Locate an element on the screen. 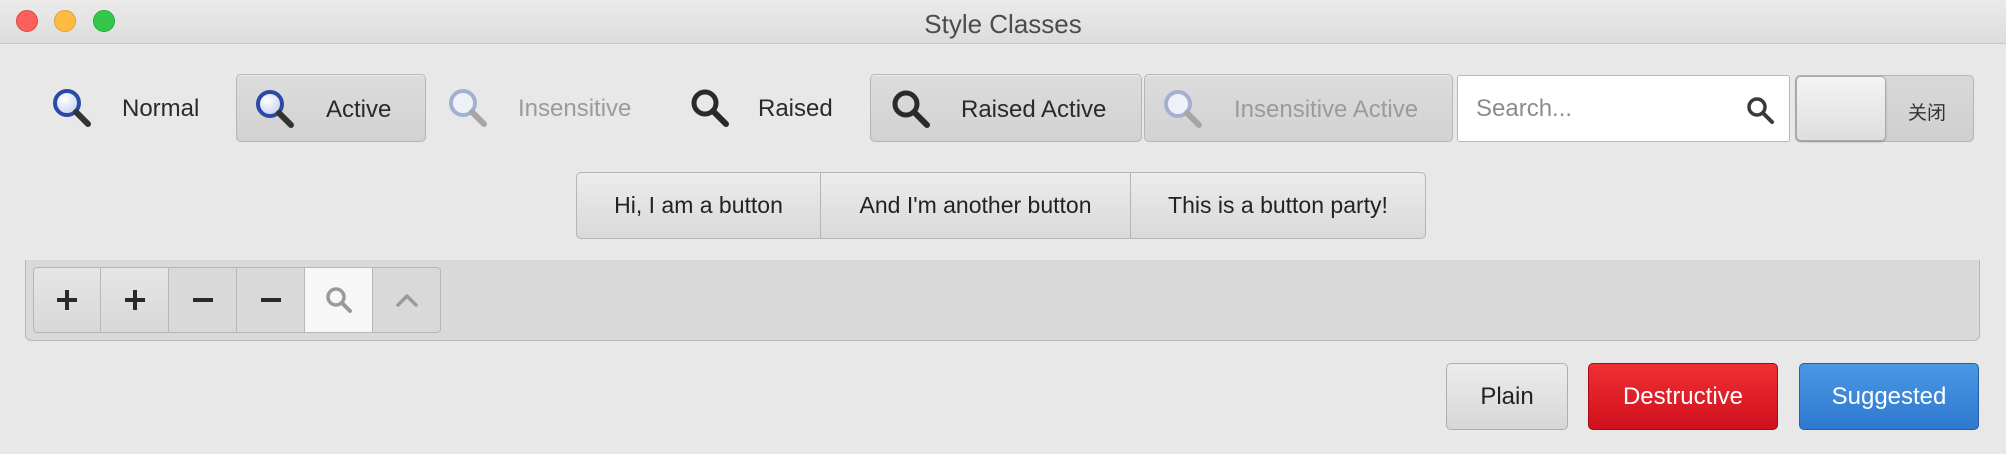 The height and width of the screenshot is (454, 2006). toggle-switch: 关闭 is located at coordinates (1884, 108).